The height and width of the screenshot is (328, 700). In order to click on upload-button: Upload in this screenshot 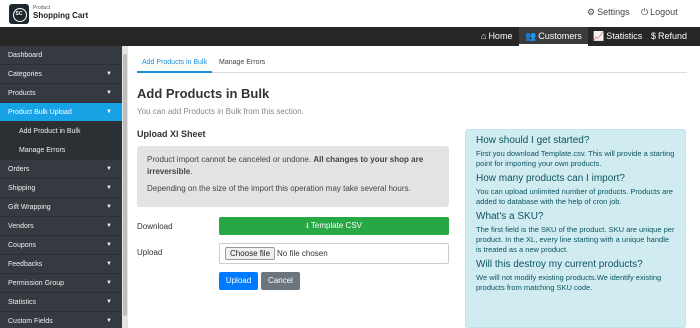, I will do `click(238, 281)`.